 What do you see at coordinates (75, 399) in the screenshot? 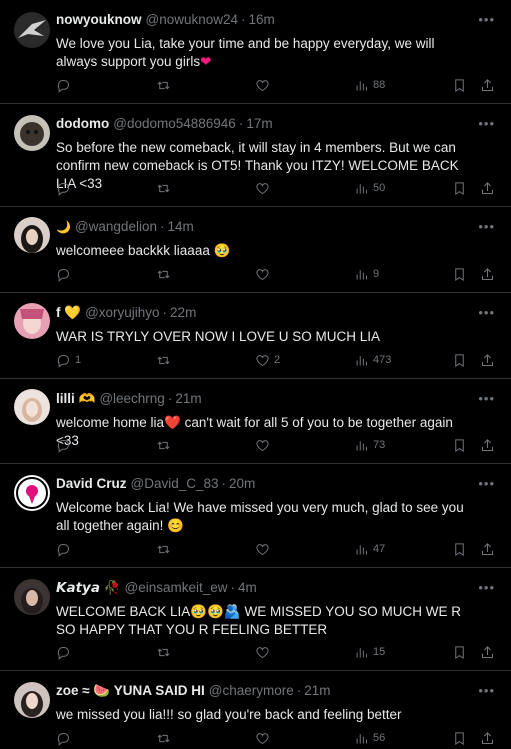
I see `display-name: lilli 🫶` at bounding box center [75, 399].